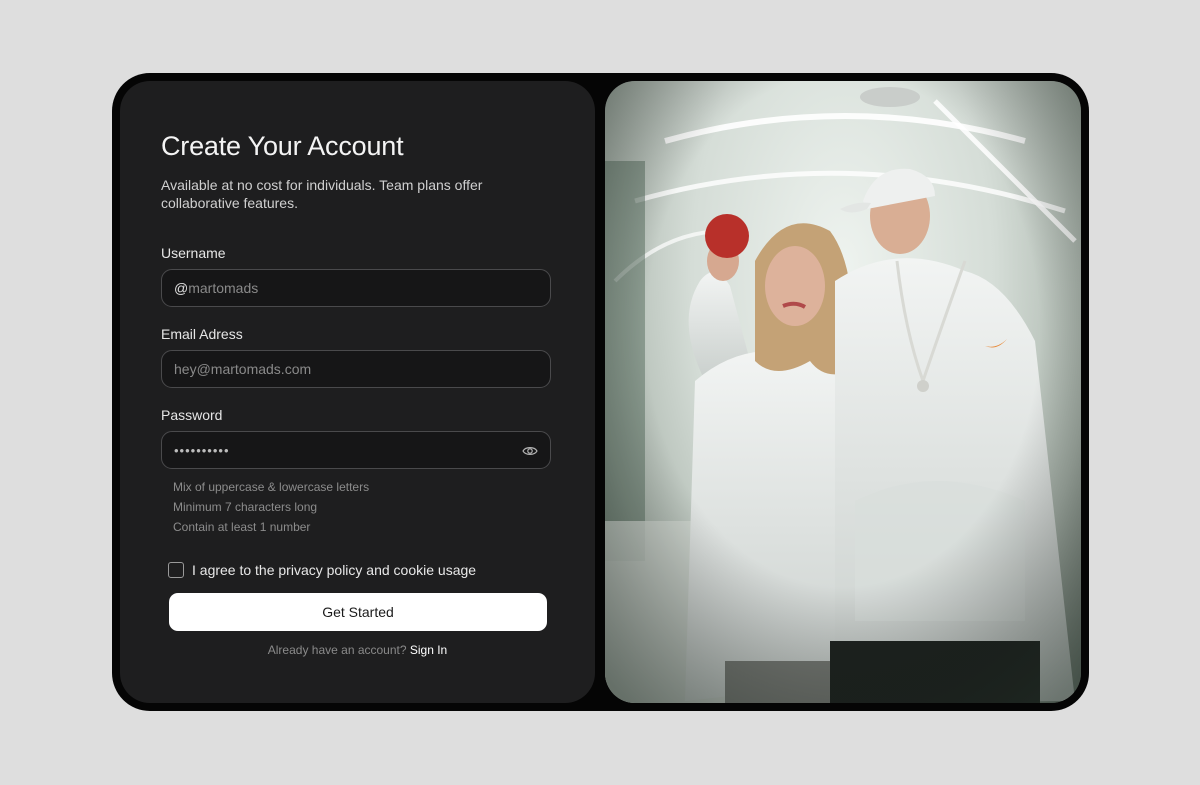 This screenshot has width=1200, height=785. Describe the element at coordinates (428, 650) in the screenshot. I see `signin-link: Sign In` at that location.